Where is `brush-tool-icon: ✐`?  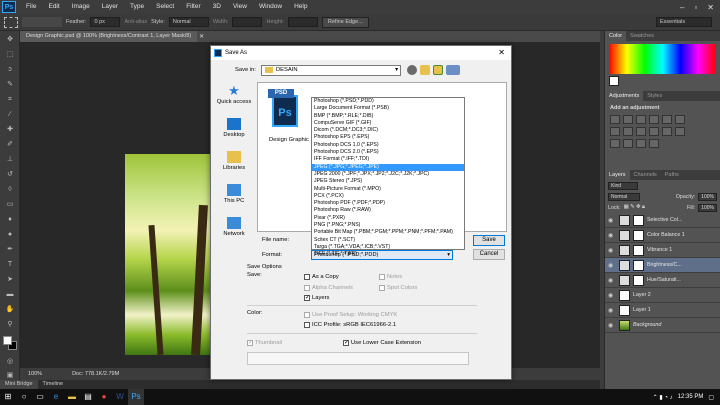
brush-tool-icon: ✐ is located at coordinates (10, 144).